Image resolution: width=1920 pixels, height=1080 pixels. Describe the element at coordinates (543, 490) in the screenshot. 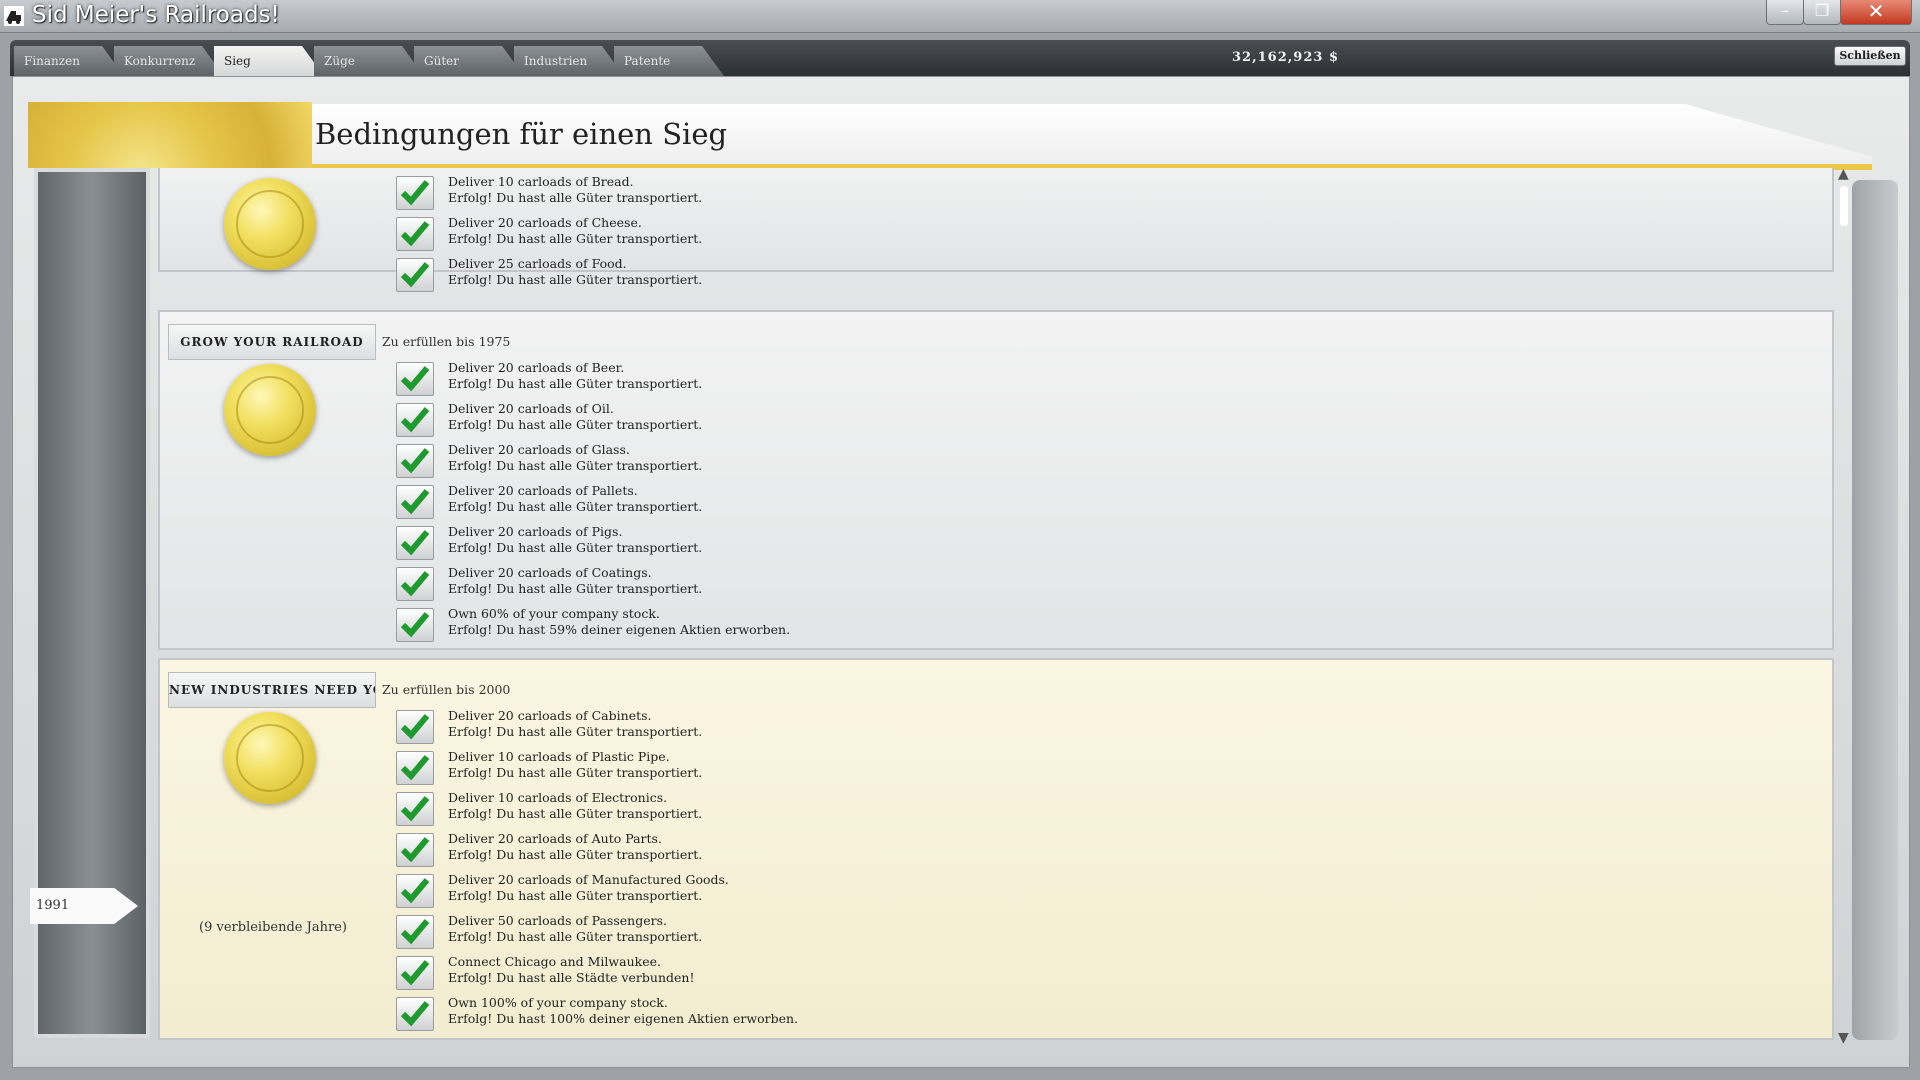

I see `condition-task: Deliver 20 carloads of Pallets.` at that location.